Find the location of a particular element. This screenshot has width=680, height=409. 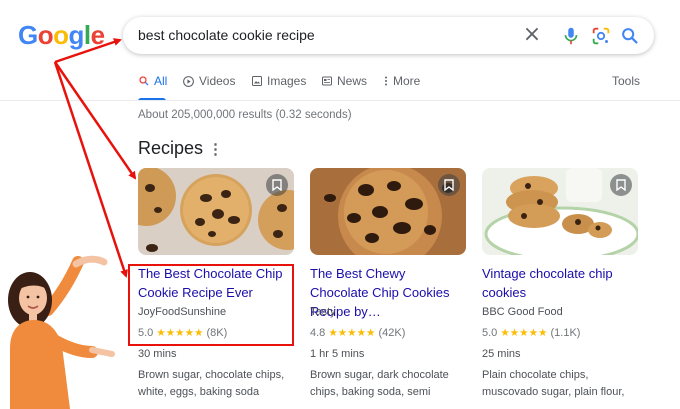

tab-more: More is located at coordinates (401, 81).